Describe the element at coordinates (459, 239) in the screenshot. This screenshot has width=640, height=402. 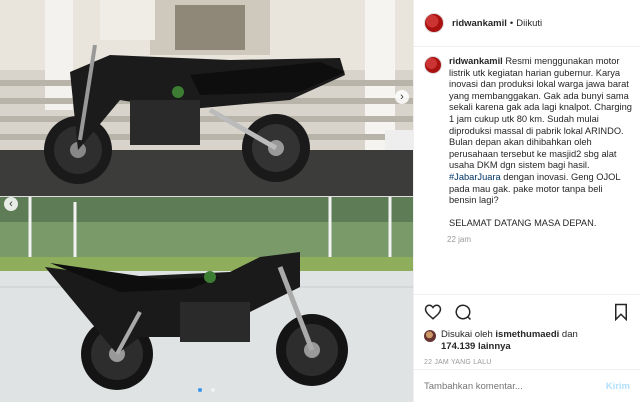
I see `caption-time: 22 jam` at that location.